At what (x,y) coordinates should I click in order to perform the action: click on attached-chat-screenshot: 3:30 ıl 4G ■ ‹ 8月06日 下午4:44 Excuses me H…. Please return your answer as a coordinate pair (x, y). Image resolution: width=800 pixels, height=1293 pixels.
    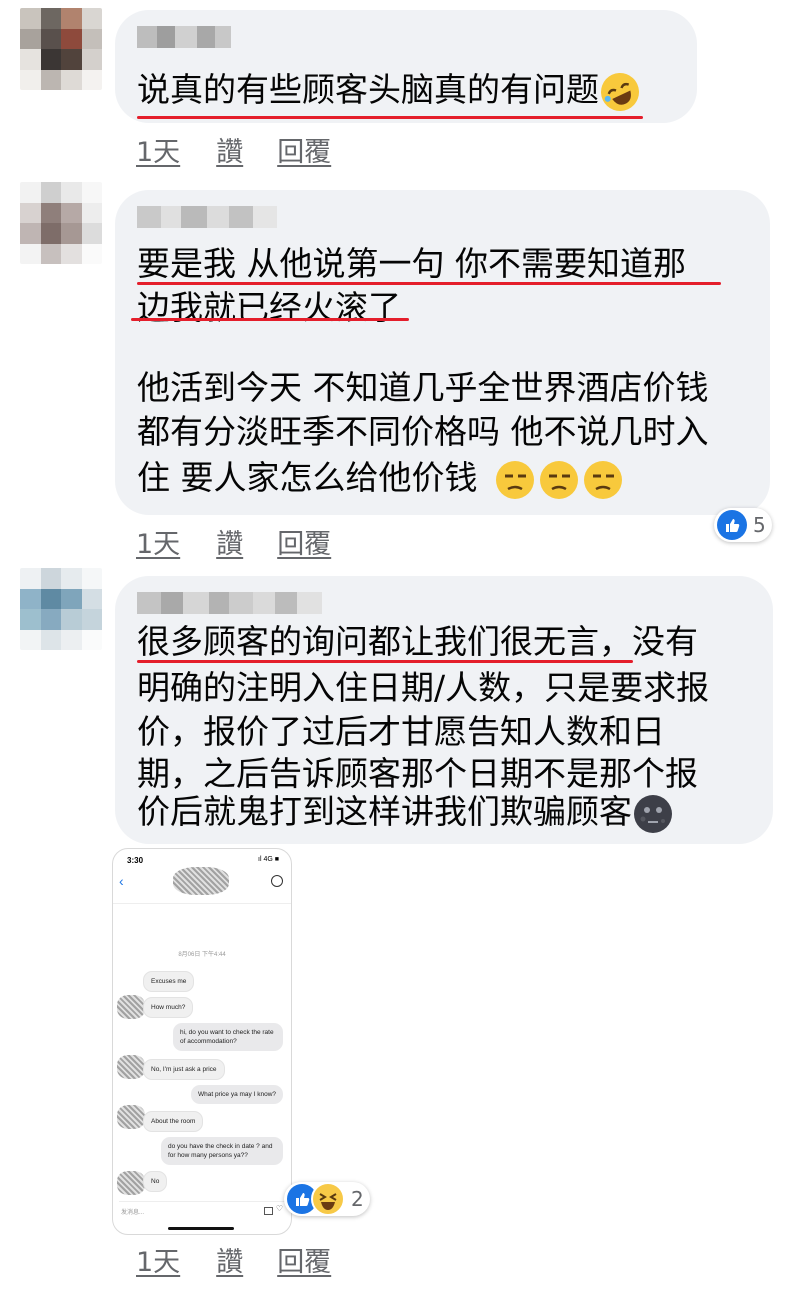
    Looking at the image, I should click on (202, 1041).